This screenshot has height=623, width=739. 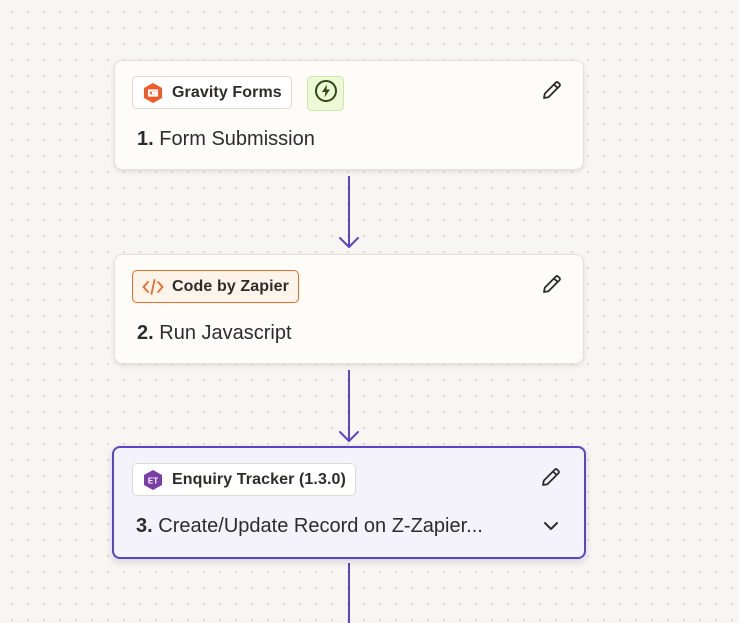 I want to click on app-badge-code-by-zapier: Code by Zapier, so click(x=215, y=286).